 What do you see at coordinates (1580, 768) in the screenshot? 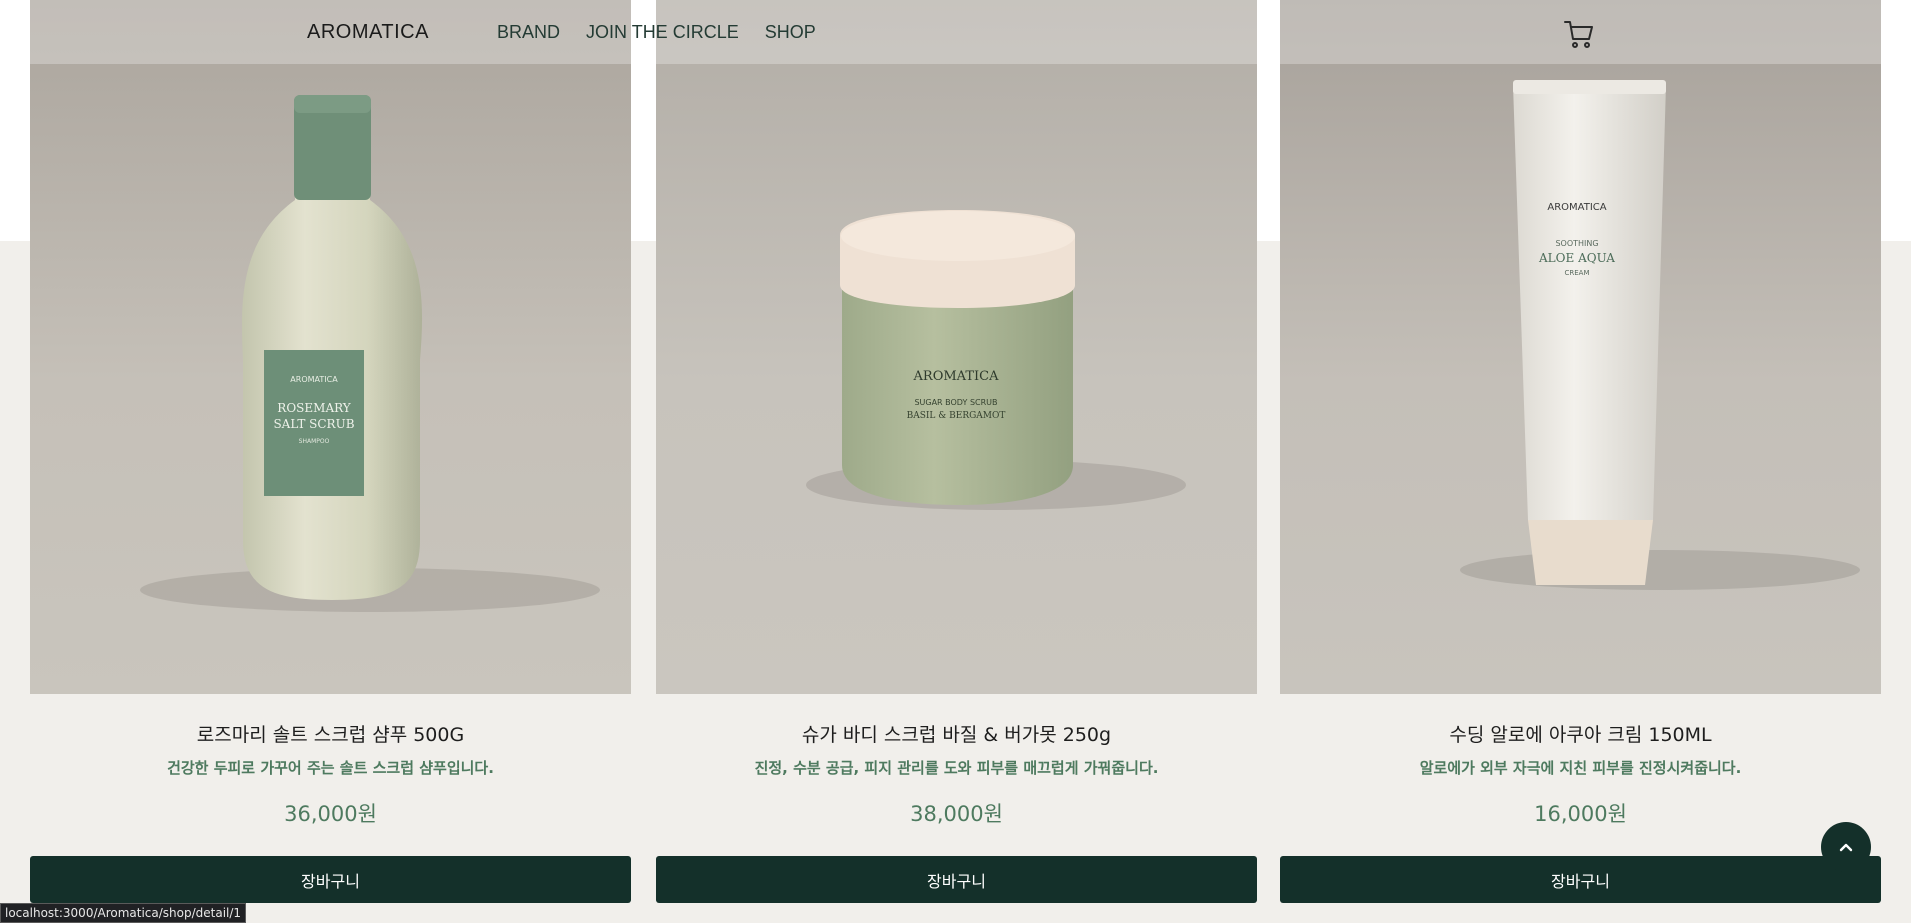
I see `product-description: 알로에가 외부 자극에 지친 피부를 진정시켜줍니다.` at bounding box center [1580, 768].